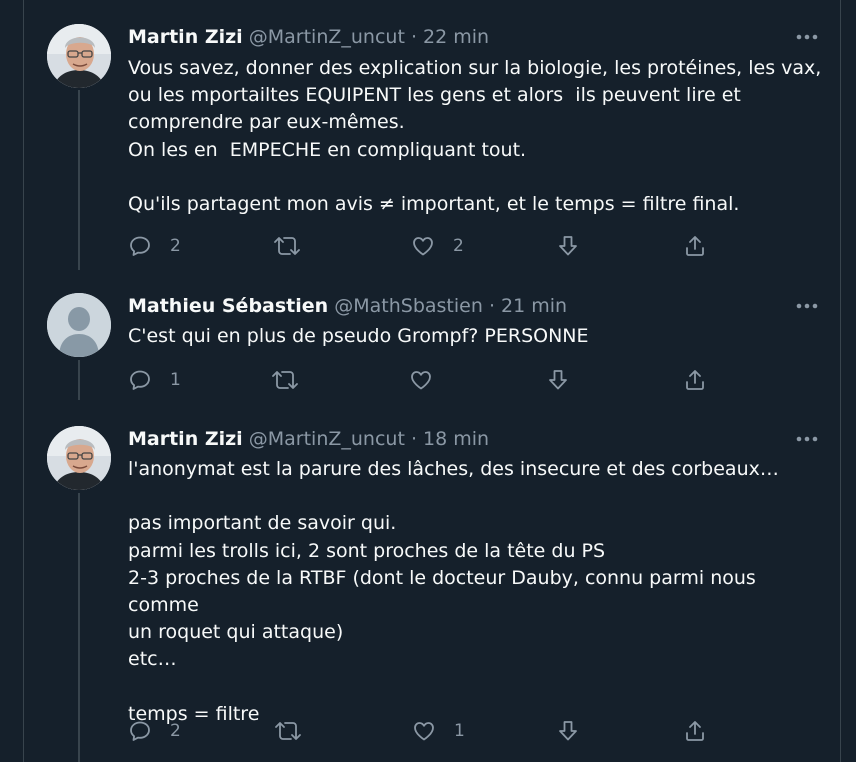 The image size is (856, 762). Describe the element at coordinates (175, 380) in the screenshot. I see `reply-count: 1` at that location.